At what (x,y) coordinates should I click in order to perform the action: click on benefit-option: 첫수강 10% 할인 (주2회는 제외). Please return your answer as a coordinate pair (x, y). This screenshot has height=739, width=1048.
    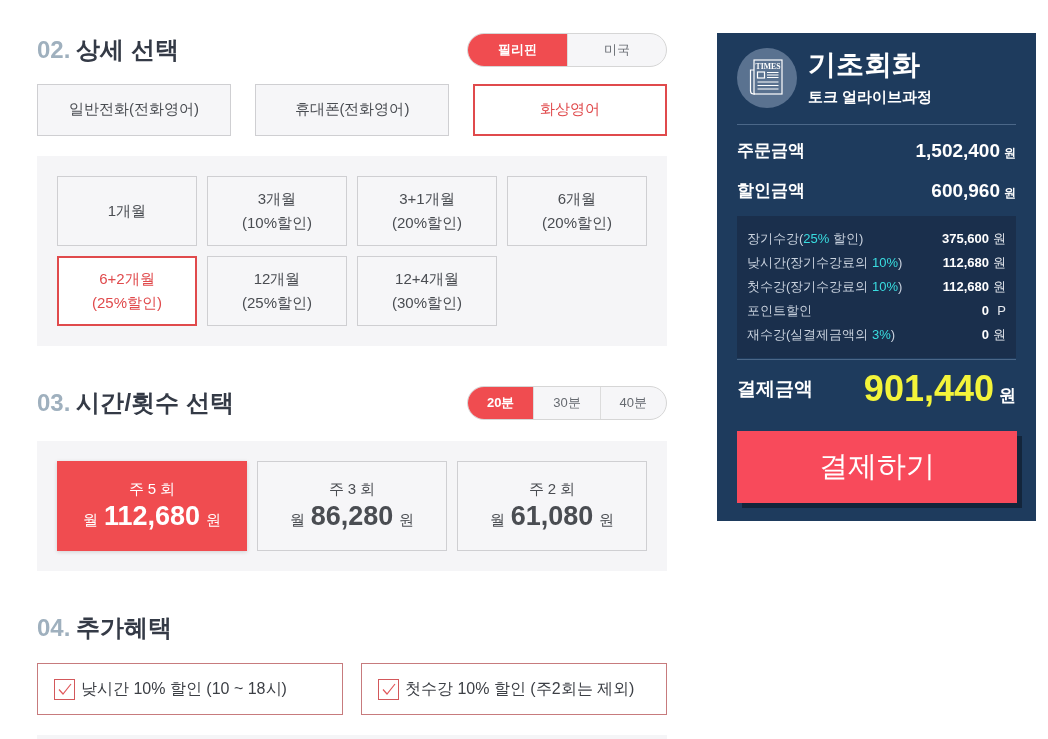
    Looking at the image, I should click on (514, 689).